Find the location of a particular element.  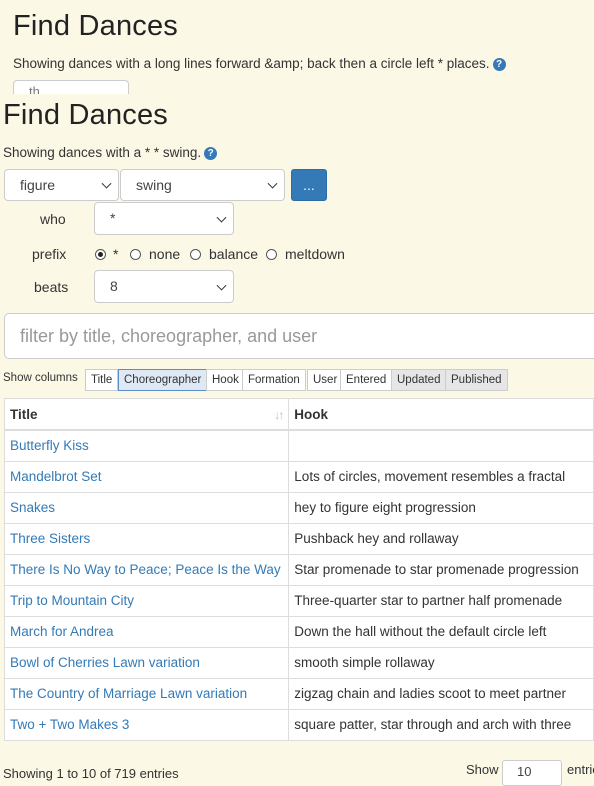

figure-select: swing is located at coordinates (202, 185).